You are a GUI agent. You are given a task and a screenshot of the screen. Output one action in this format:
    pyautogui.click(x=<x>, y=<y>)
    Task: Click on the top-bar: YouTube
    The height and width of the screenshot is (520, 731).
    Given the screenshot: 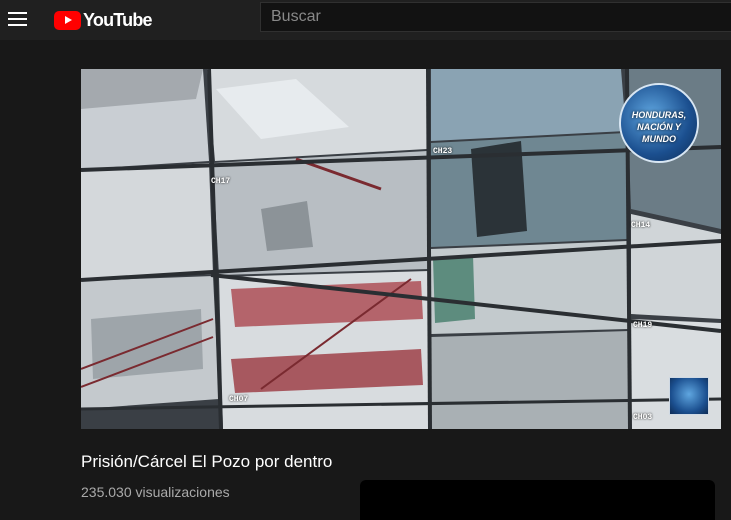 What is the action you would take?
    pyautogui.click(x=365, y=20)
    